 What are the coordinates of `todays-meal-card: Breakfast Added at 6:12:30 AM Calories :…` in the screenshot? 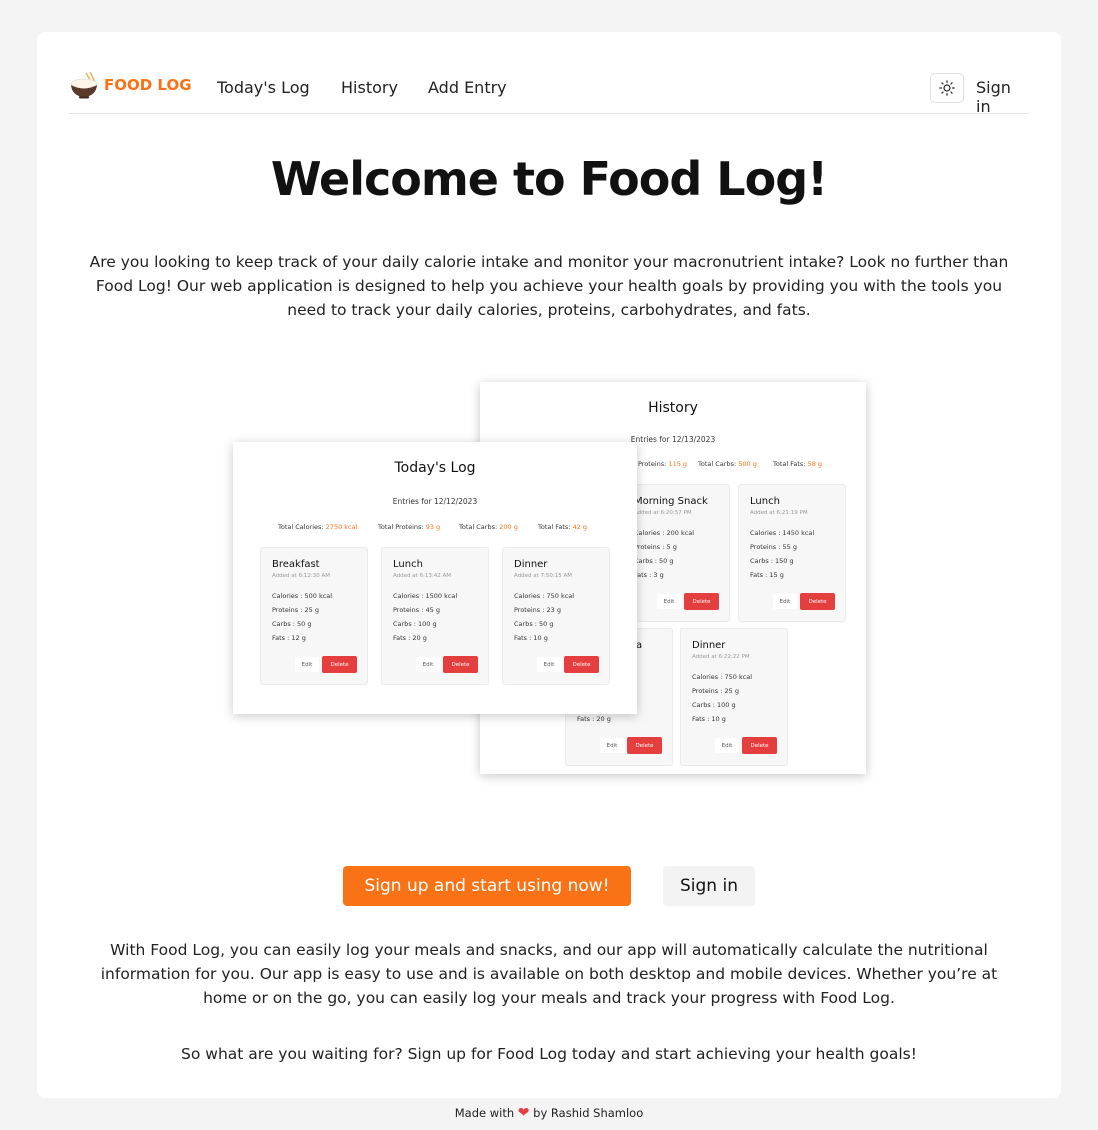 It's located at (314, 616).